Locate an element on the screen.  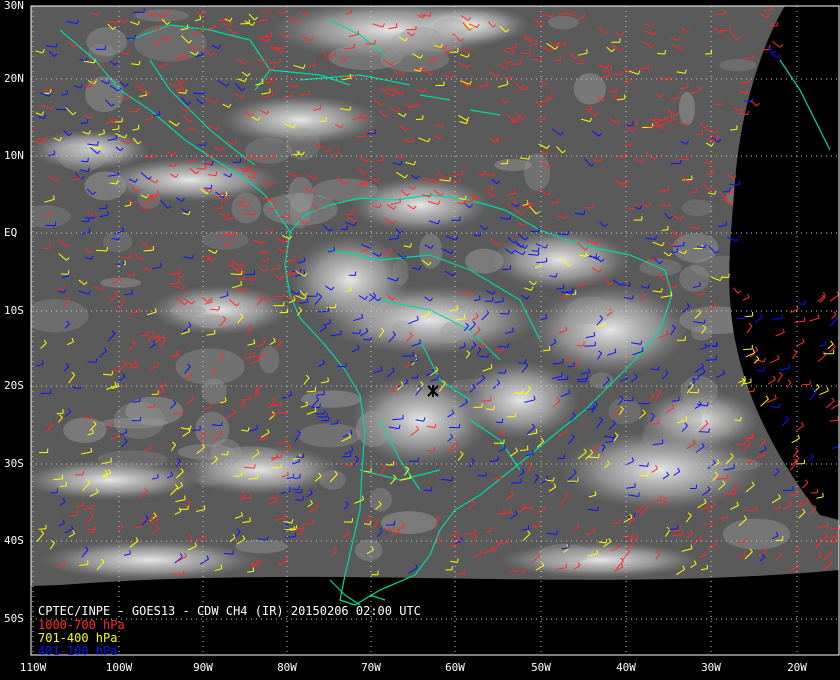
lon-label-100w: 100W is located at coordinates (119, 667).